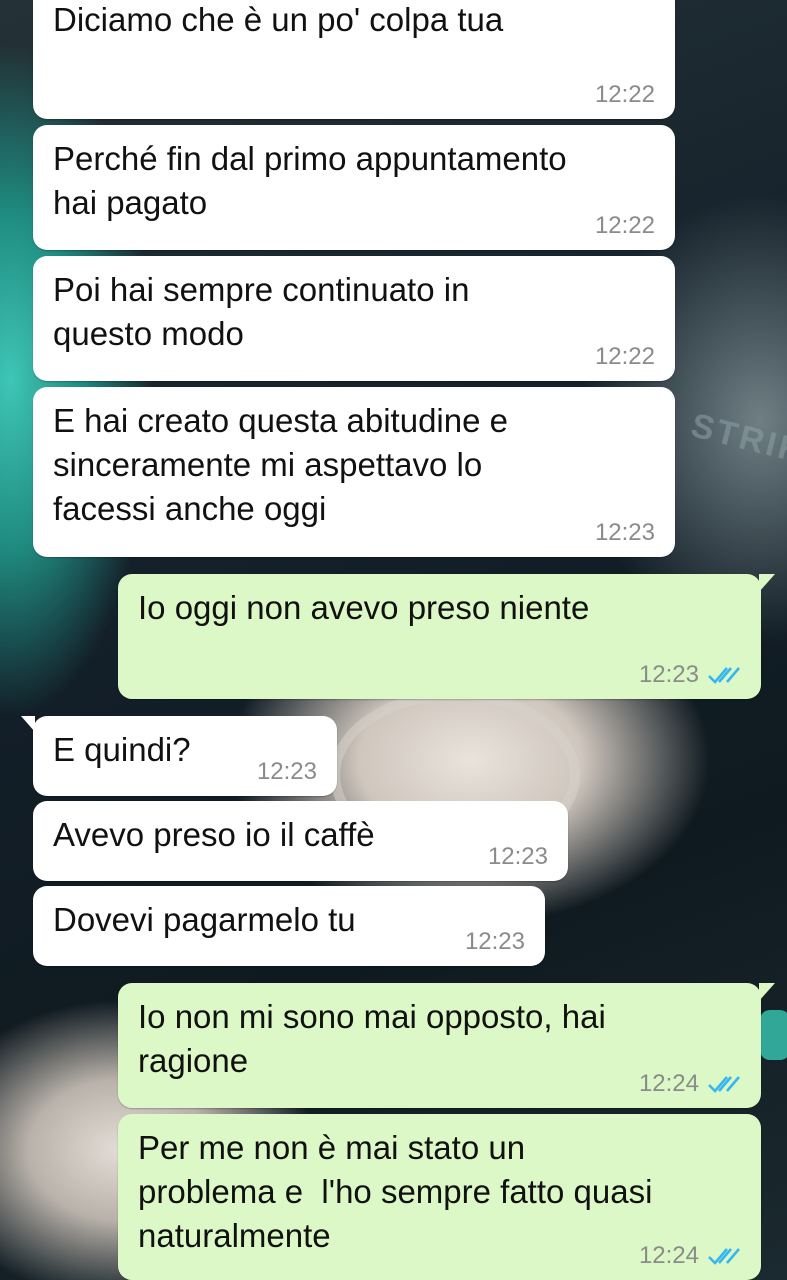 This screenshot has height=1280, width=787. I want to click on message-bubble-incoming: Avevo preso io il caffè 12:23, so click(300, 841).